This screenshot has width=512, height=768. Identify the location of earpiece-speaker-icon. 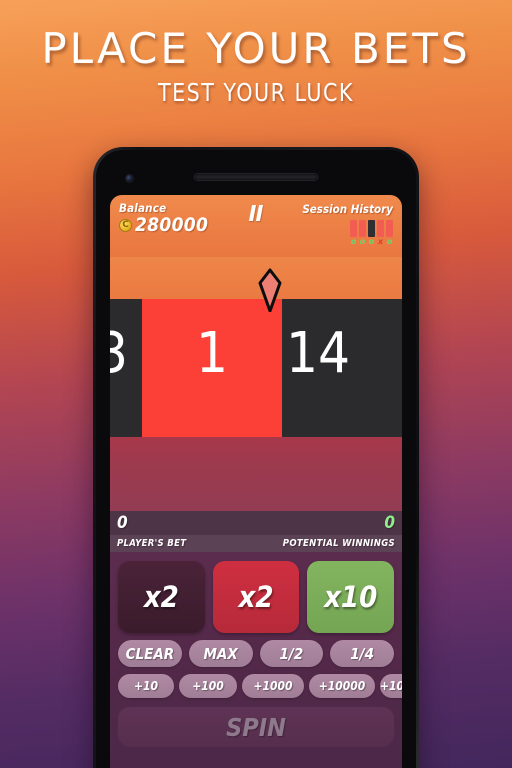
(256, 177).